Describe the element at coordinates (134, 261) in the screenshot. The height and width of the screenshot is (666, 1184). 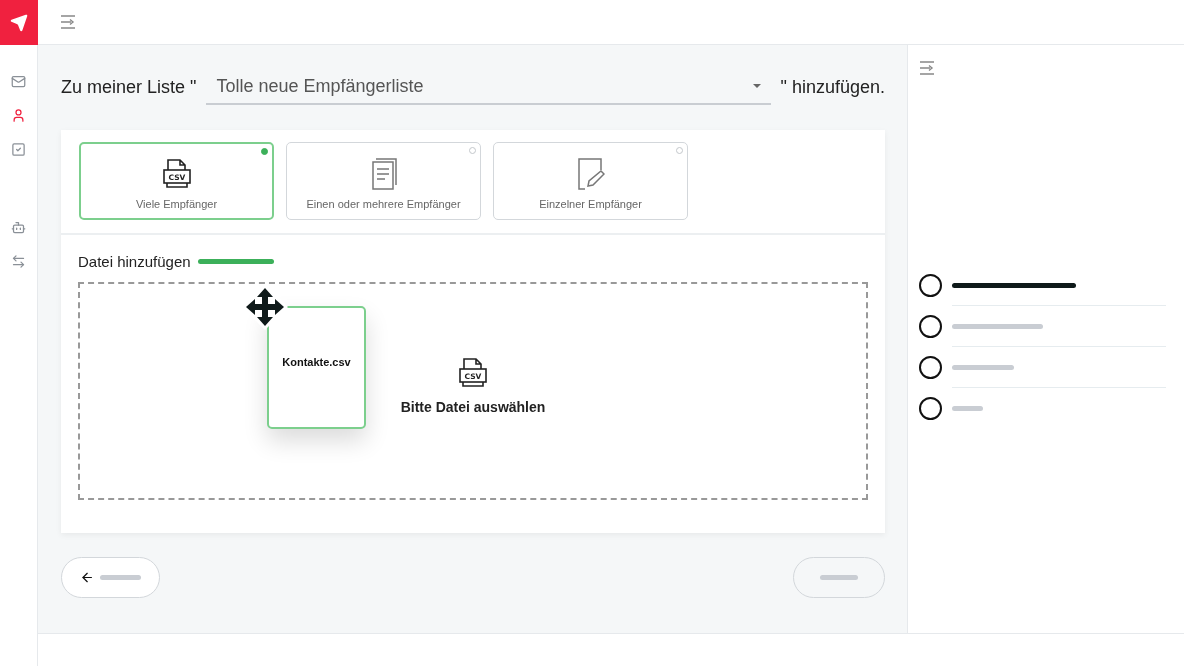
I see `section-title: Datei hinzufügen` at that location.